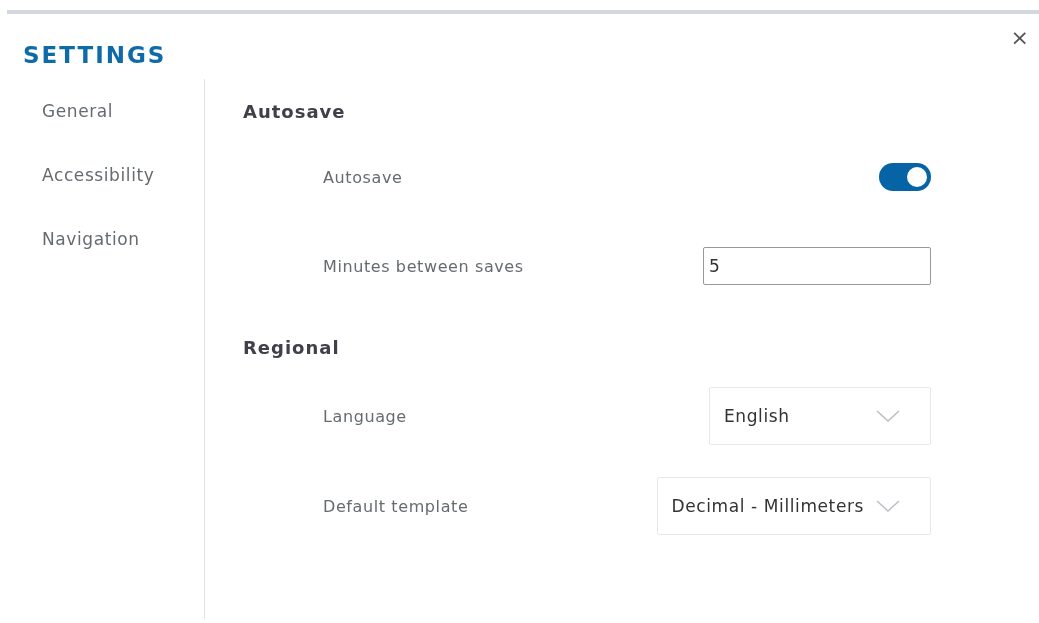  What do you see at coordinates (78, 111) in the screenshot?
I see `sidebar-item: General` at bounding box center [78, 111].